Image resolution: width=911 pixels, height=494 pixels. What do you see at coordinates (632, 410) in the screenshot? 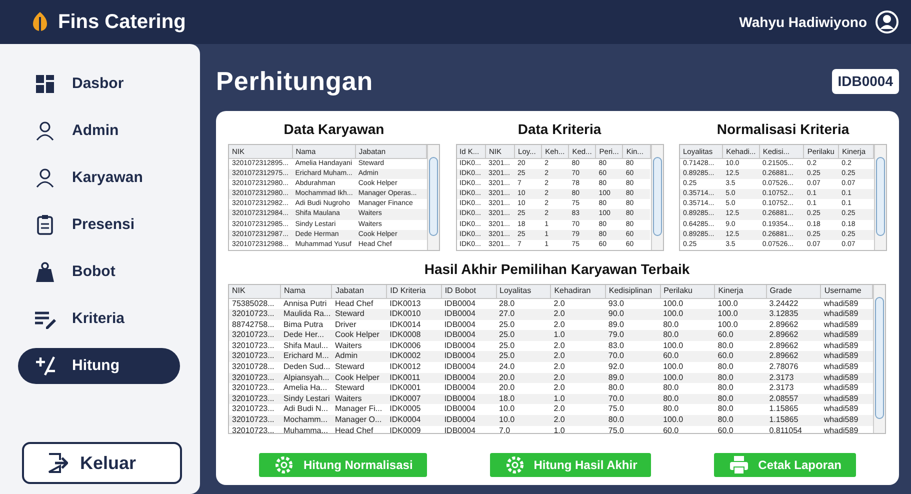
I see `table-cell: 75.0` at bounding box center [632, 410].